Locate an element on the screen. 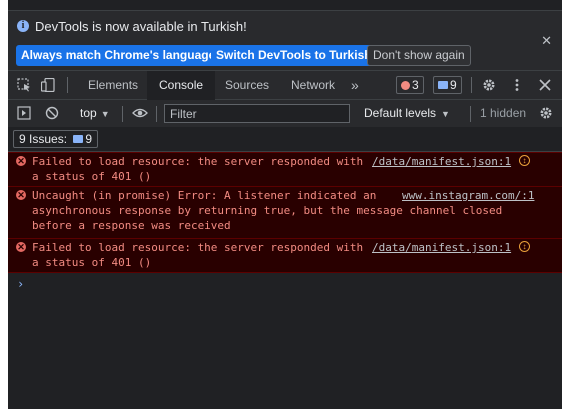 The height and width of the screenshot is (409, 562). clear-console-icon is located at coordinates (52, 113).